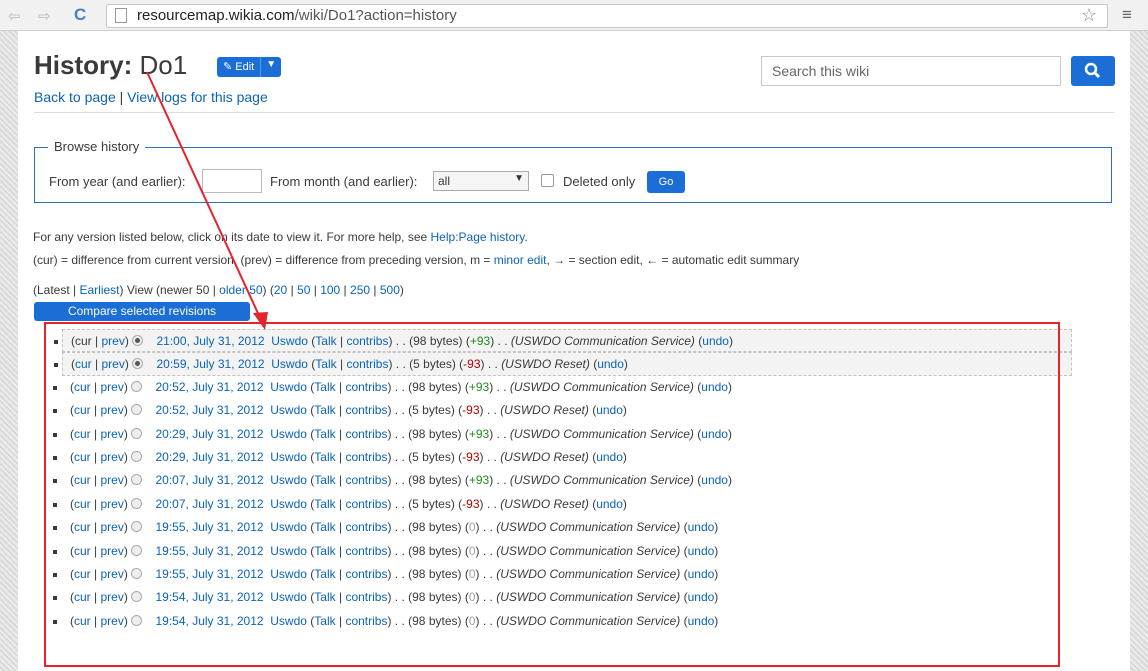  What do you see at coordinates (232, 181) in the screenshot?
I see `year-input` at bounding box center [232, 181].